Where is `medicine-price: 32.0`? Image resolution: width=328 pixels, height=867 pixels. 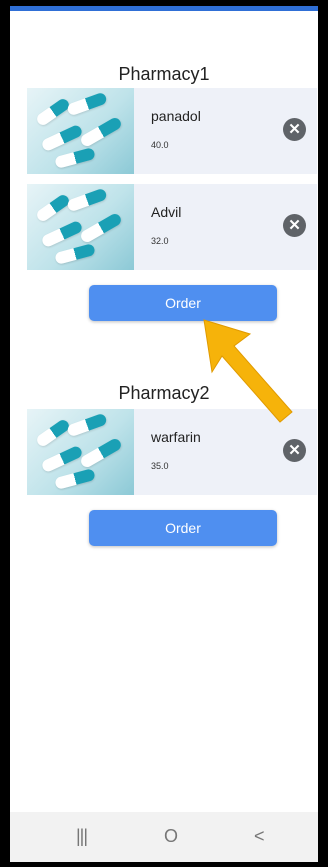 medicine-price: 32.0 is located at coordinates (160, 241).